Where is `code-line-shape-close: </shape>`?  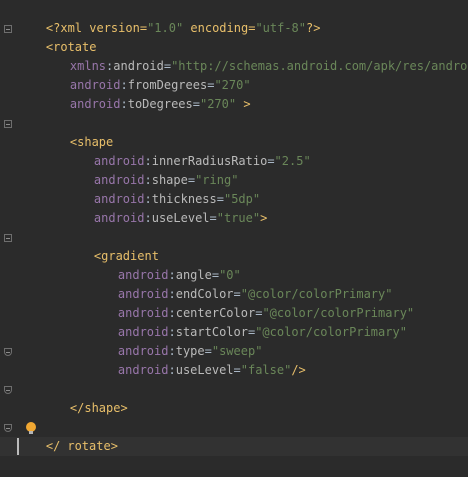 code-line-shape-close: </shape> is located at coordinates (84, 397).